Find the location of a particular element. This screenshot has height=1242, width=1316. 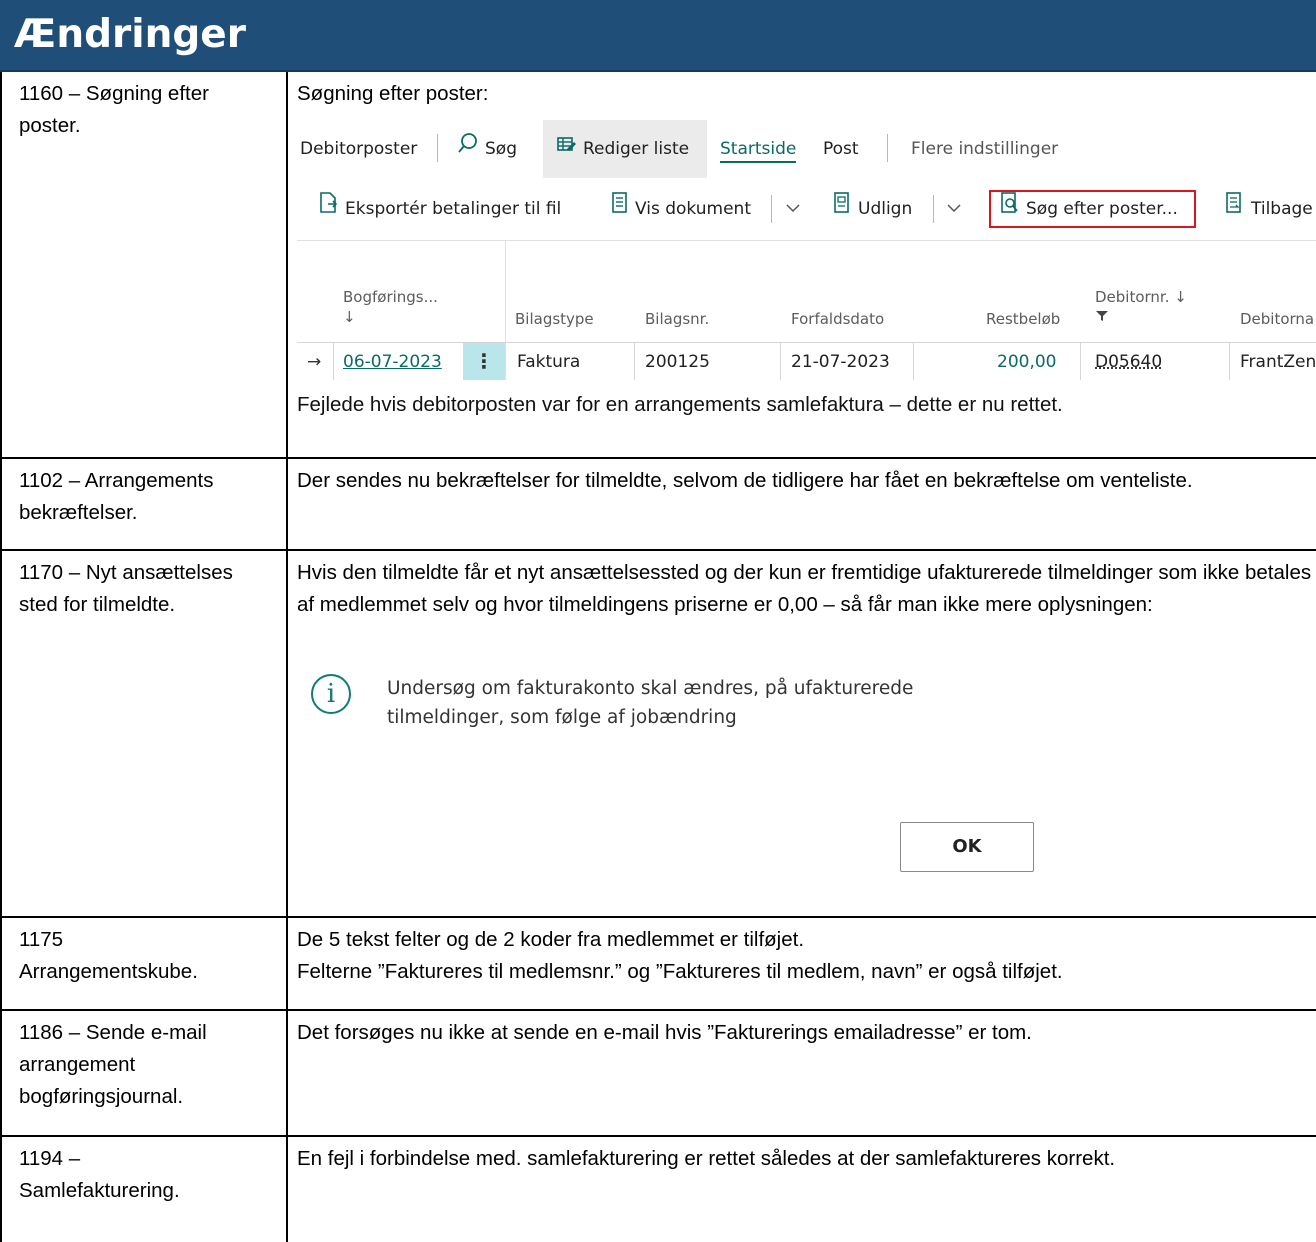

export-payments-button: Eksportér betalinger til fil is located at coordinates (440, 209).